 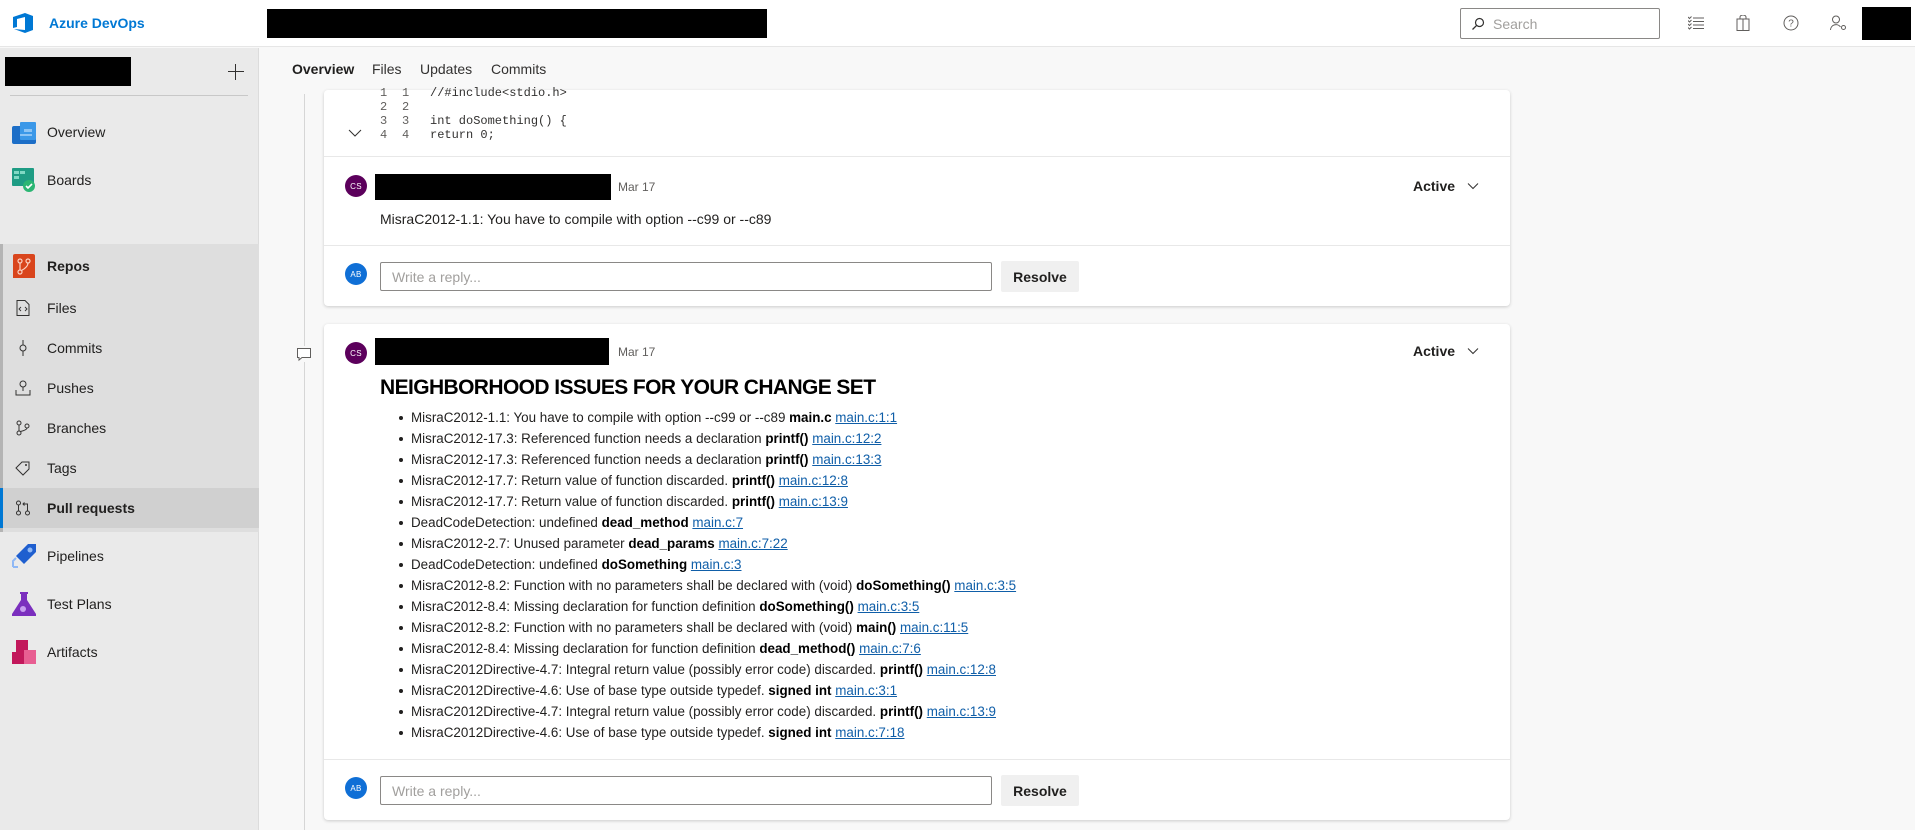 What do you see at coordinates (518, 69) in the screenshot?
I see `tab-commits: Commits` at bounding box center [518, 69].